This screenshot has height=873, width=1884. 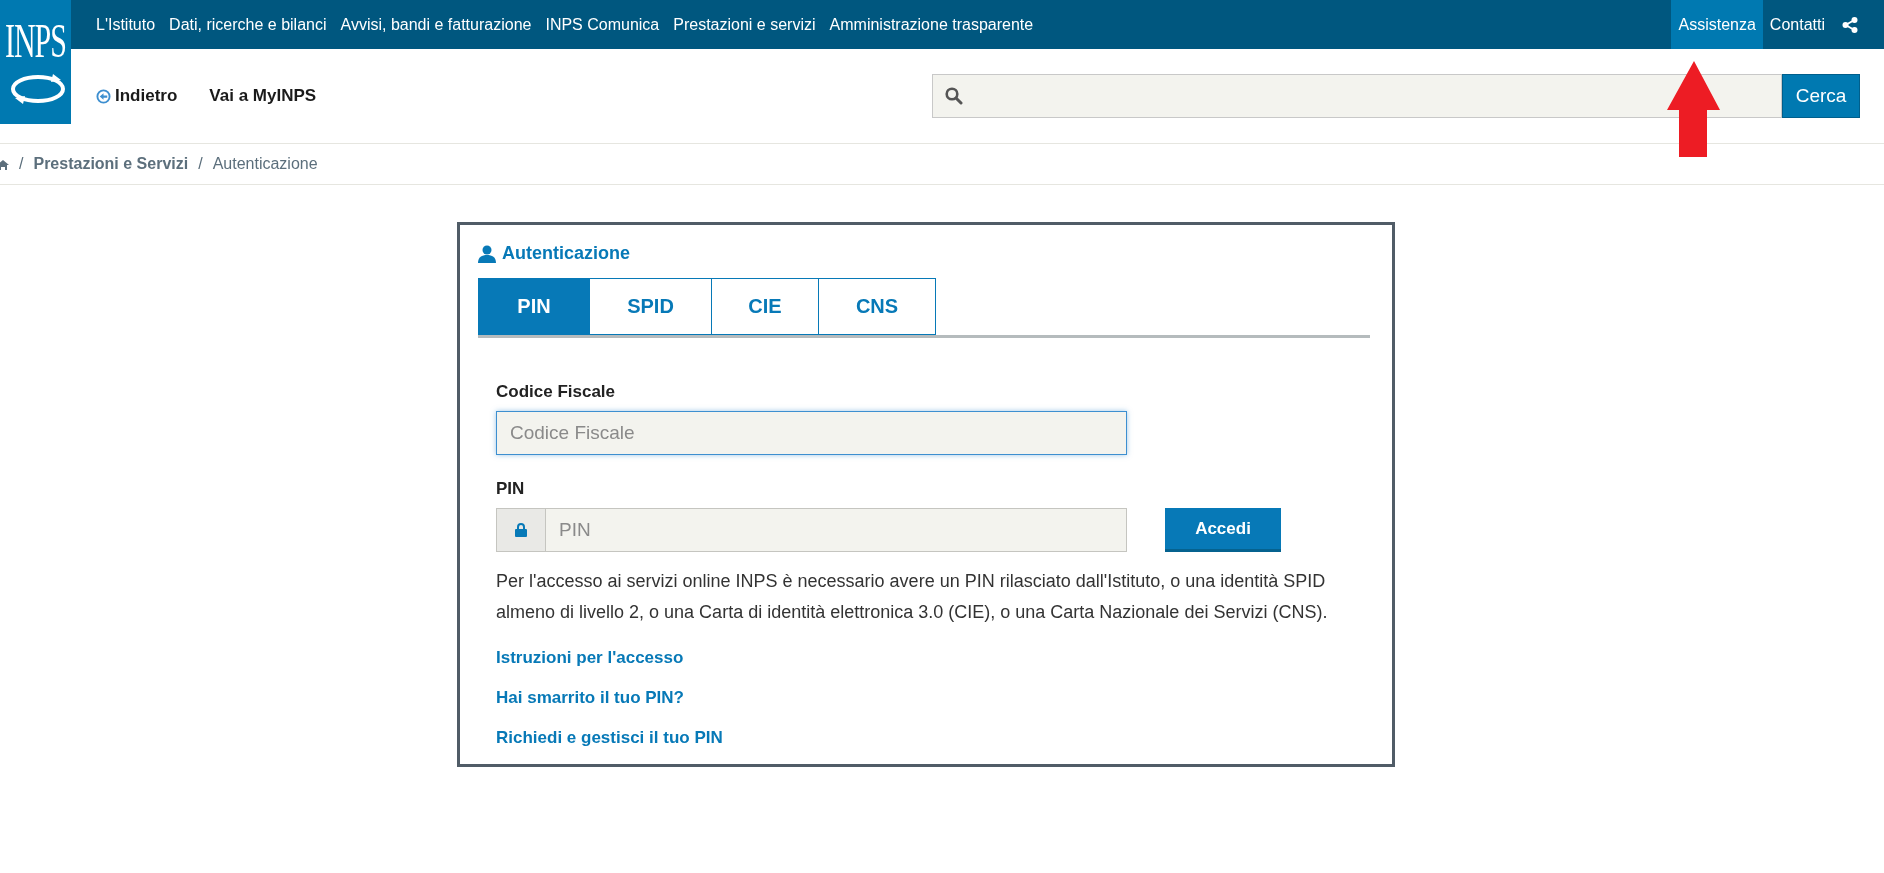 What do you see at coordinates (126, 24) in the screenshot?
I see `nav-link: L'Istituto` at bounding box center [126, 24].